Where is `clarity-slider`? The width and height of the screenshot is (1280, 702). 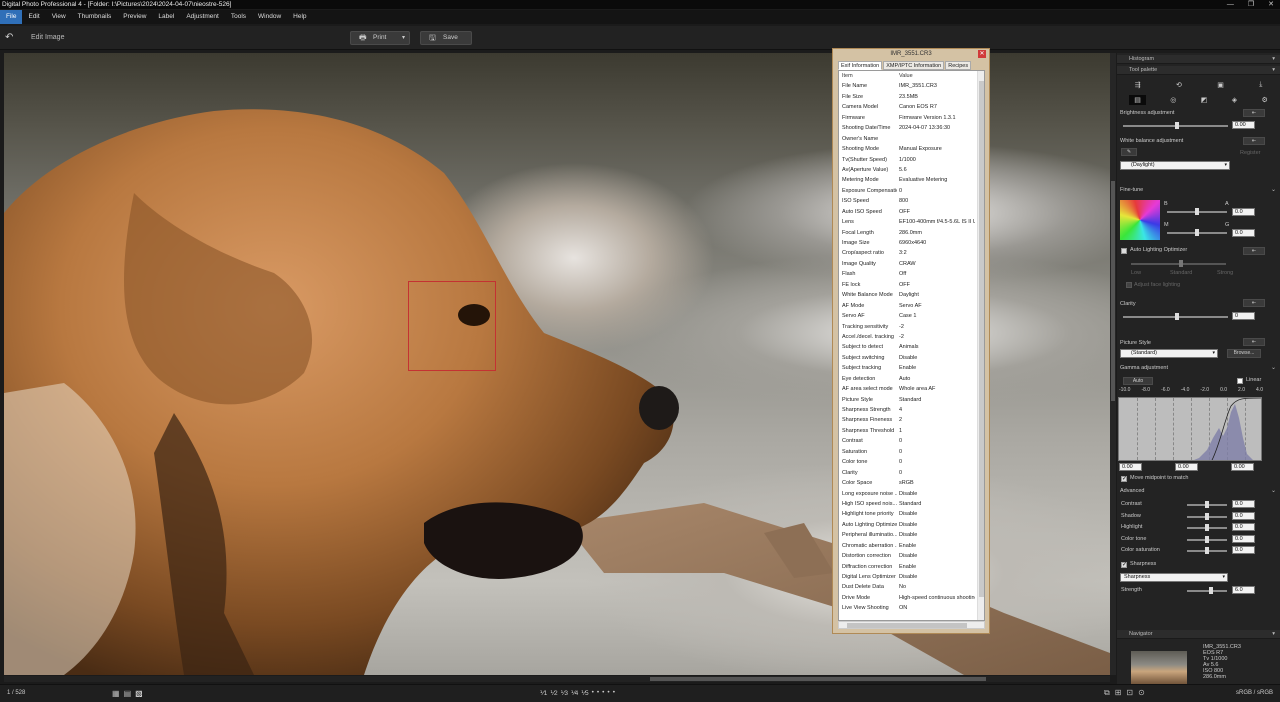
clarity-slider is located at coordinates (1175, 316).